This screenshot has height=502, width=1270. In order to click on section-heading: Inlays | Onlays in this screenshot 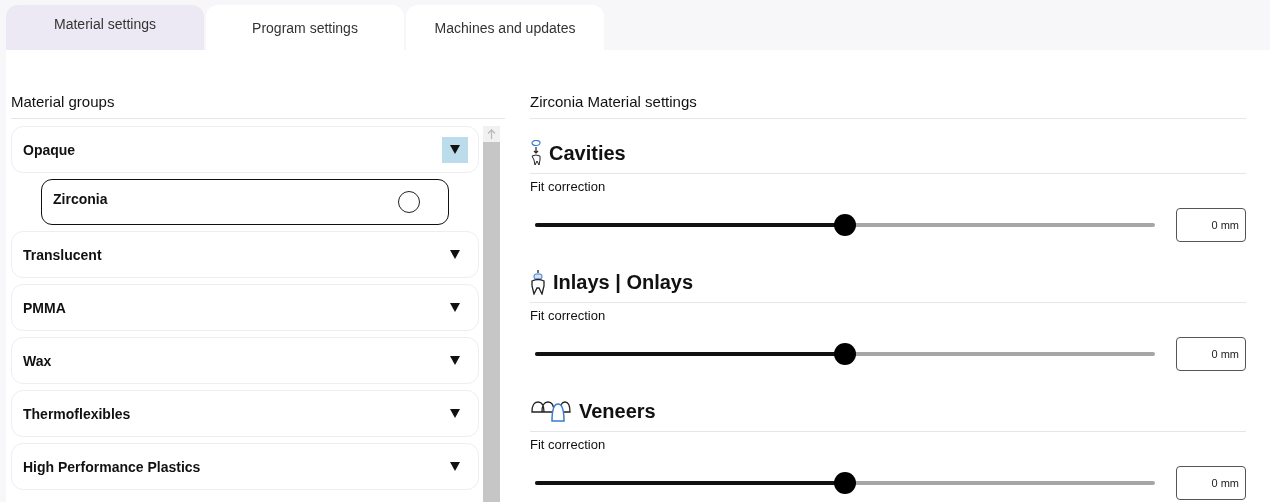, I will do `click(623, 282)`.